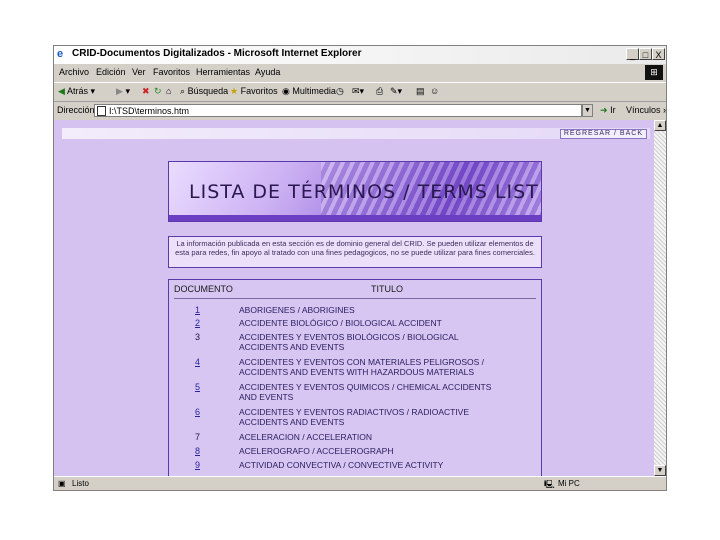 This screenshot has width=720, height=540. I want to click on home-button: ⌂, so click(168, 91).